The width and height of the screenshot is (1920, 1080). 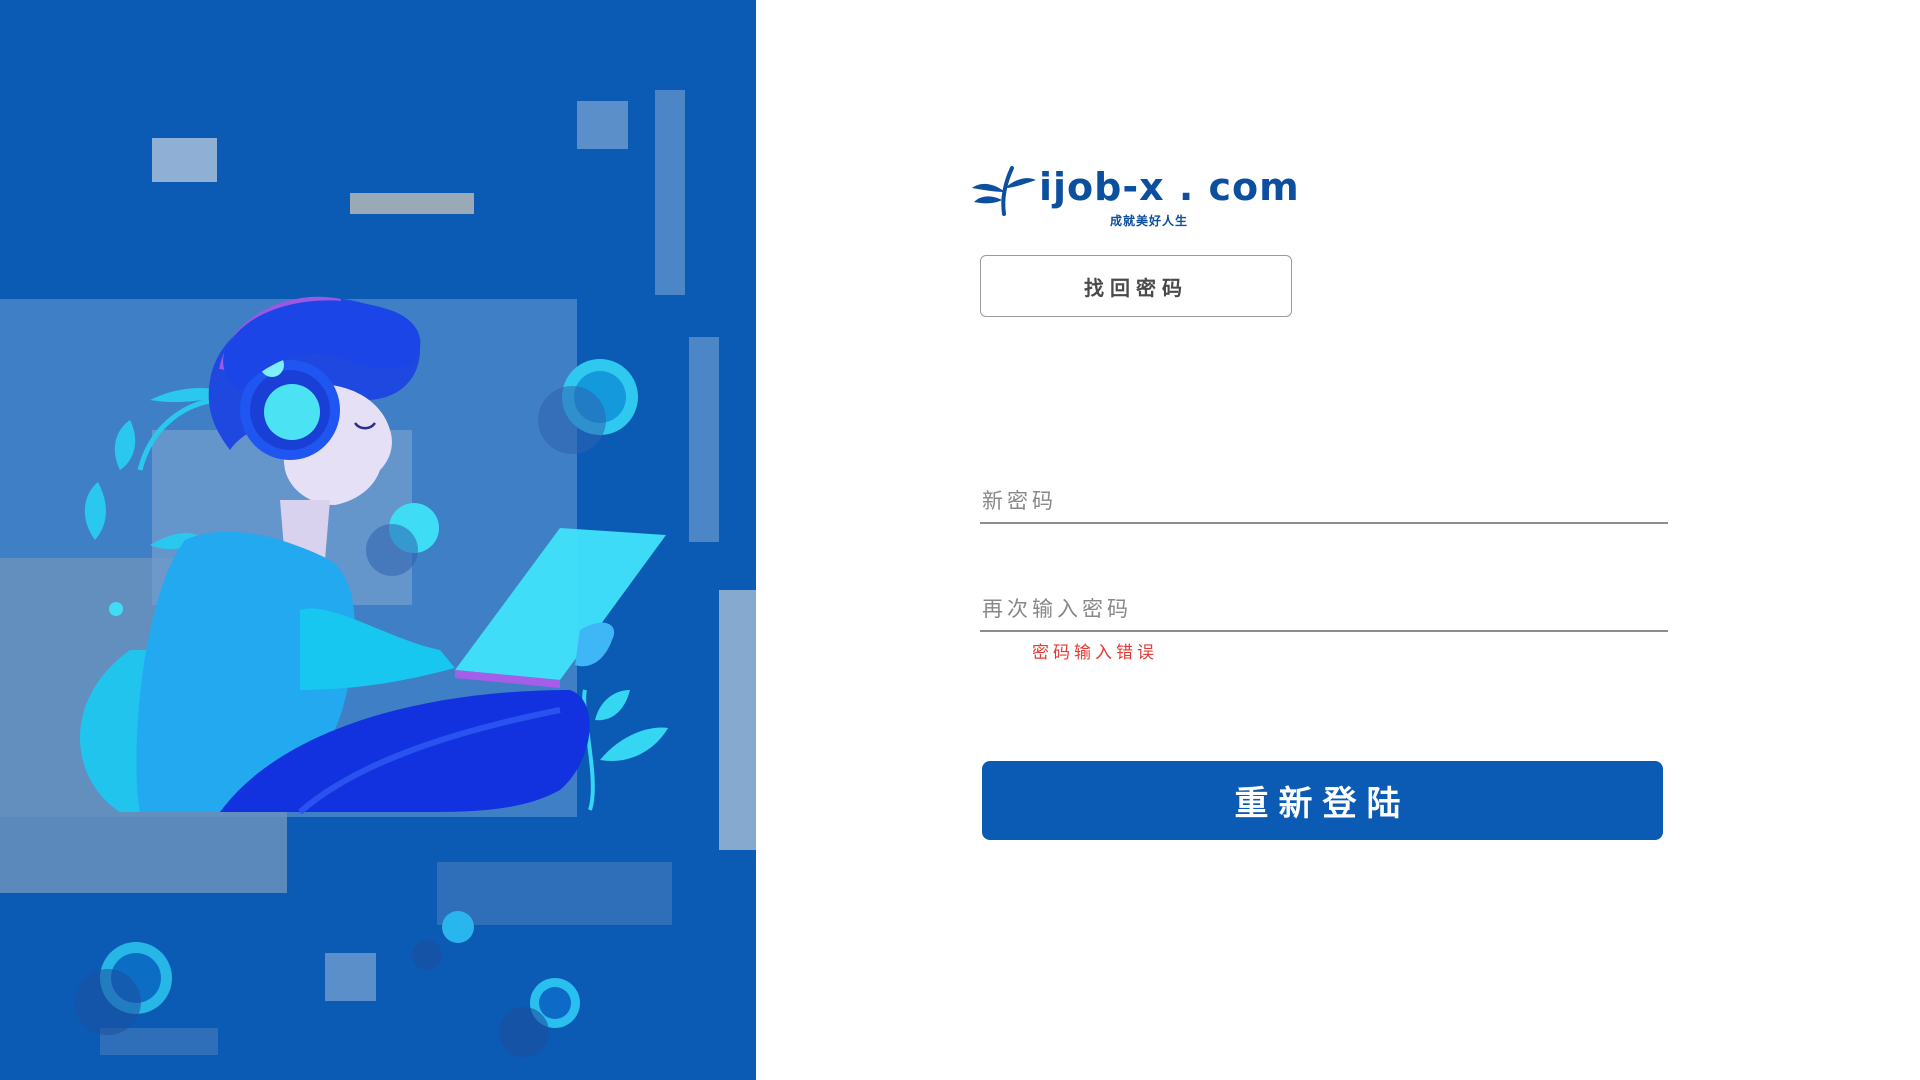 I want to click on brand-tagline: 成就美好人生, so click(x=1149, y=221).